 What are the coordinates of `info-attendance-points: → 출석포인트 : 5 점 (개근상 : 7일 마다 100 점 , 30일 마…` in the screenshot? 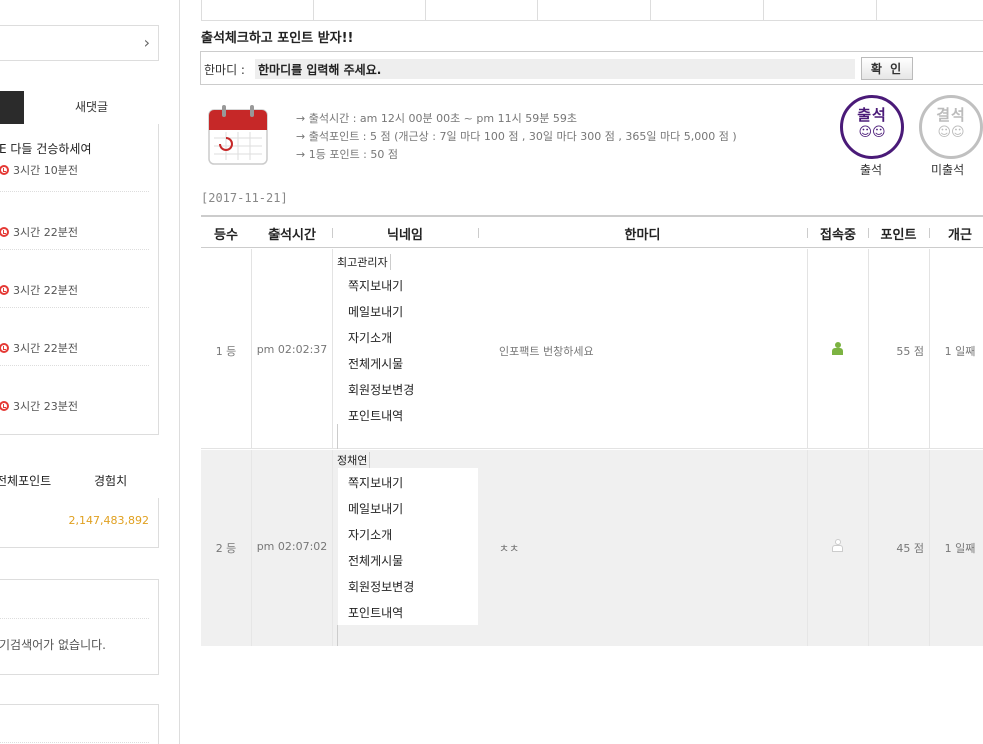 It's located at (516, 136).